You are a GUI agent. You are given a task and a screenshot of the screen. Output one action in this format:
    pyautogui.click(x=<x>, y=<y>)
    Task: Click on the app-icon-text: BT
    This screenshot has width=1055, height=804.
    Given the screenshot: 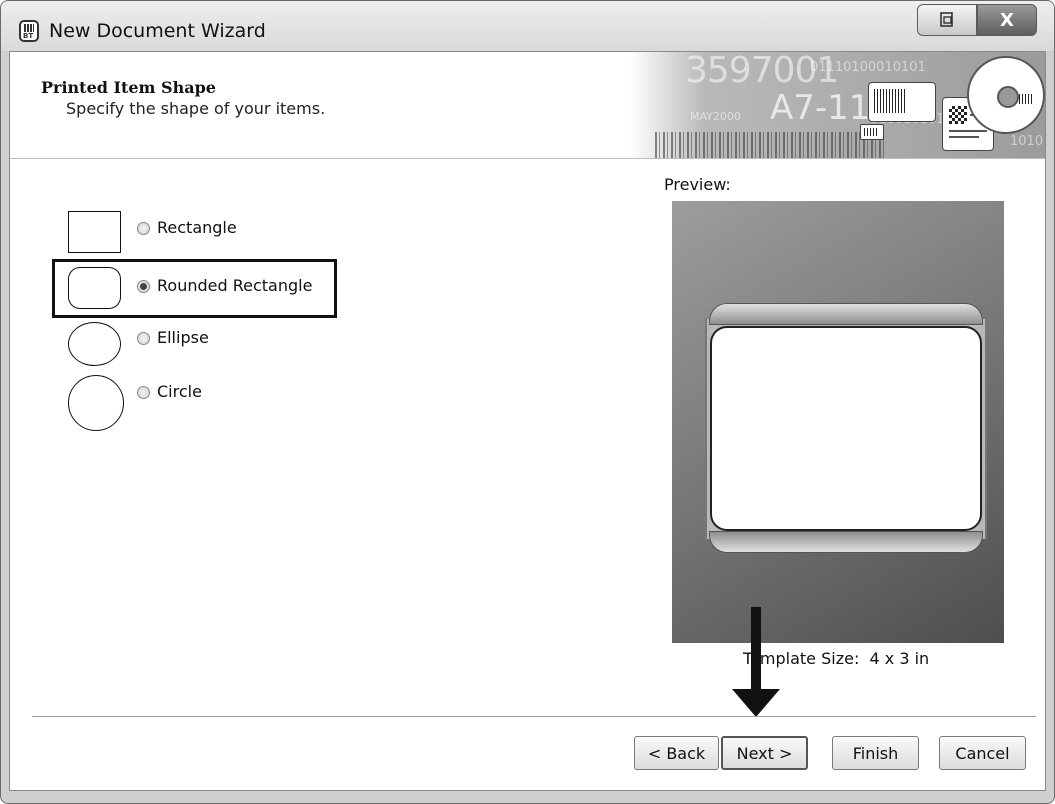 What is the action you would take?
    pyautogui.click(x=28, y=36)
    